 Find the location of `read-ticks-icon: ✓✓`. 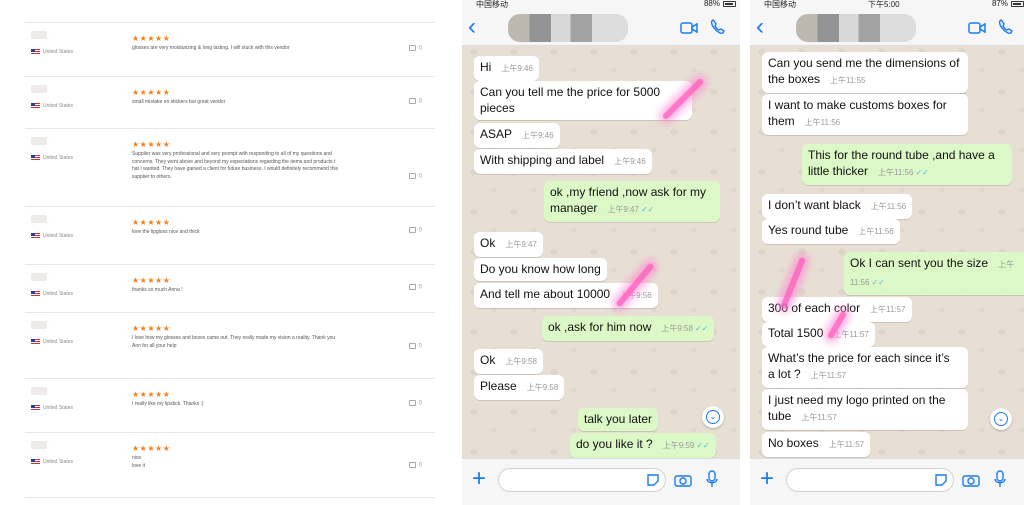

read-ticks-icon: ✓✓ is located at coordinates (647, 209).